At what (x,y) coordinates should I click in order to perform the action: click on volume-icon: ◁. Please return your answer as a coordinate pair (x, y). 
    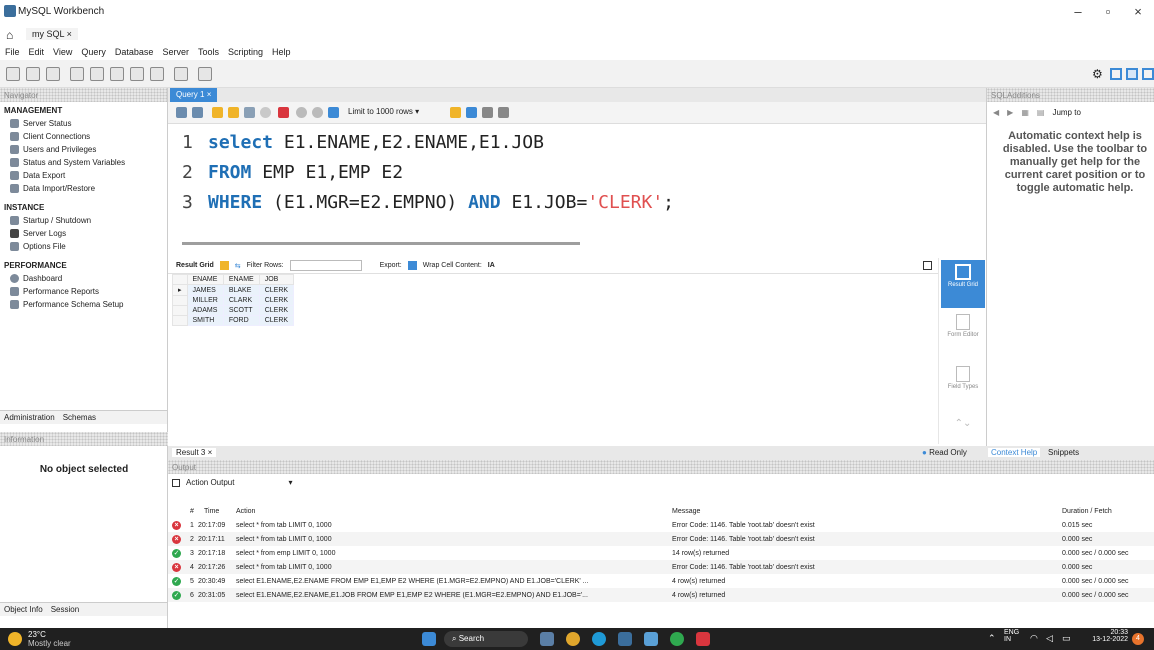
    Looking at the image, I should click on (1049, 638).